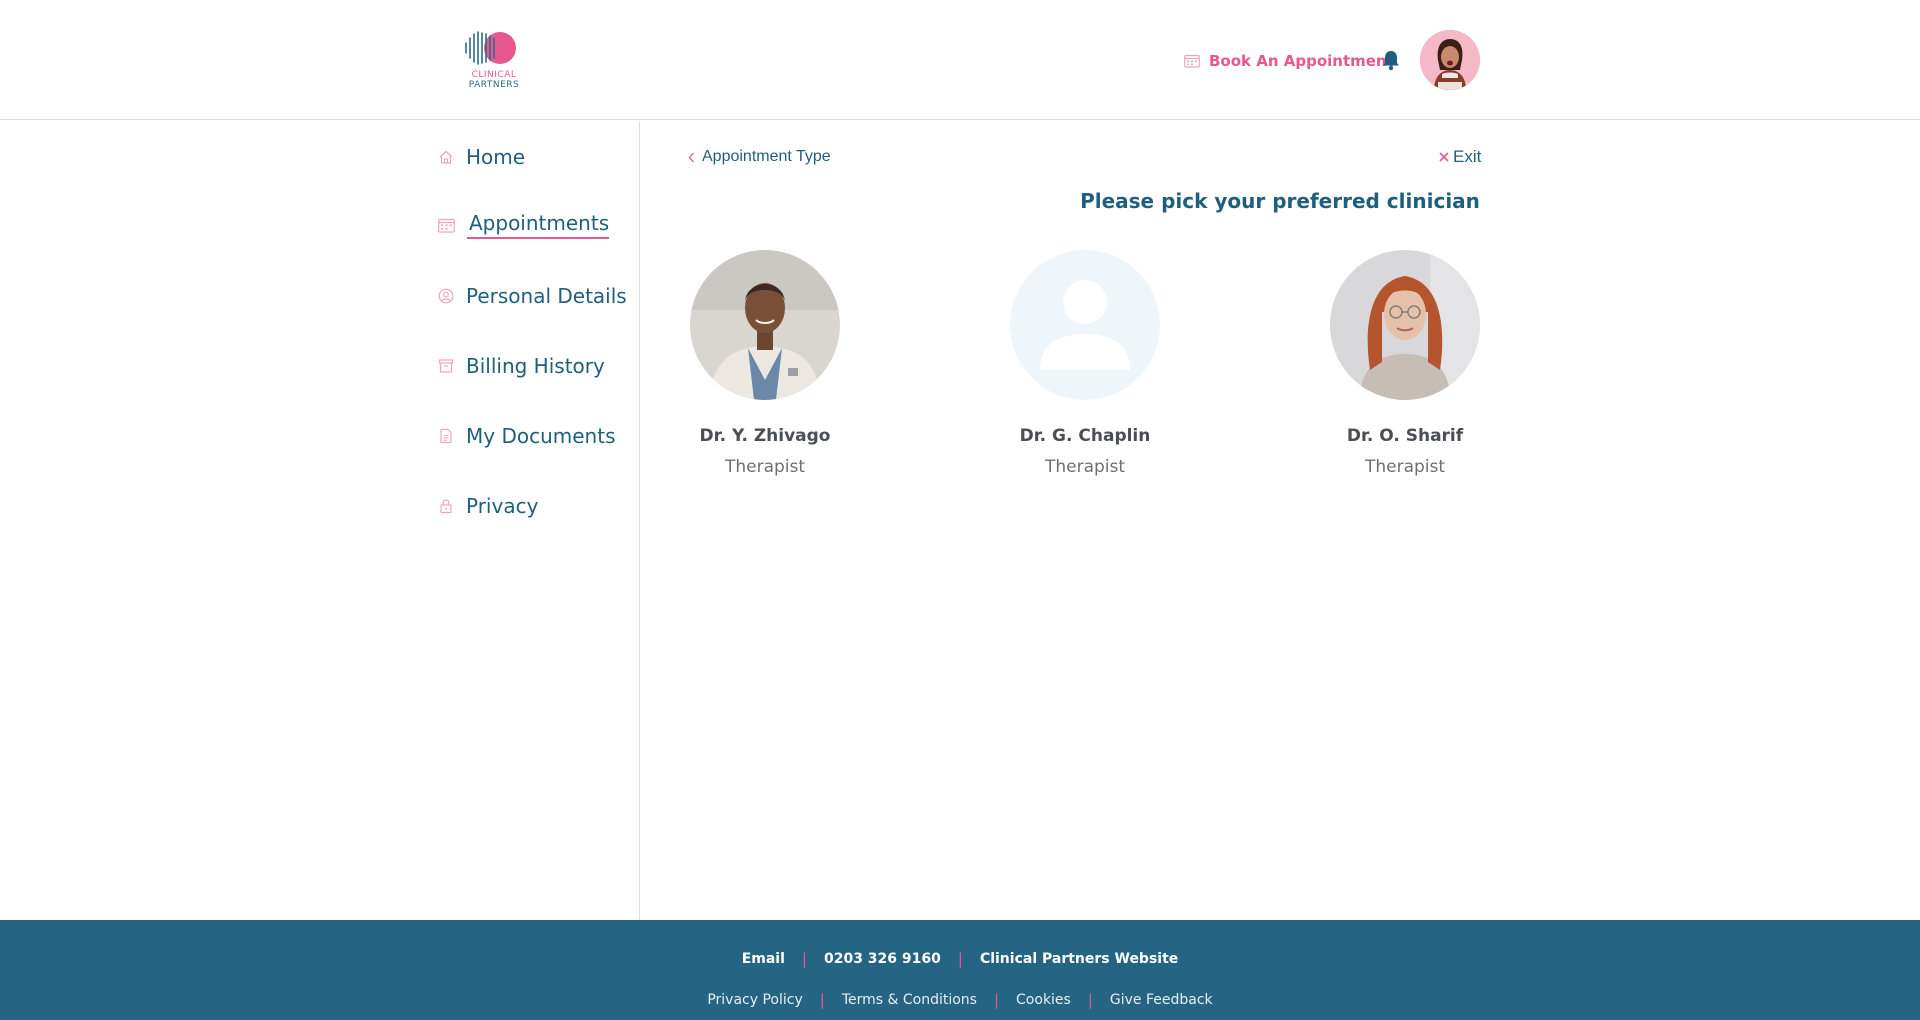 This screenshot has height=1020, width=1920. Describe the element at coordinates (535, 366) in the screenshot. I see `sidebar-item-label: Billing History` at that location.